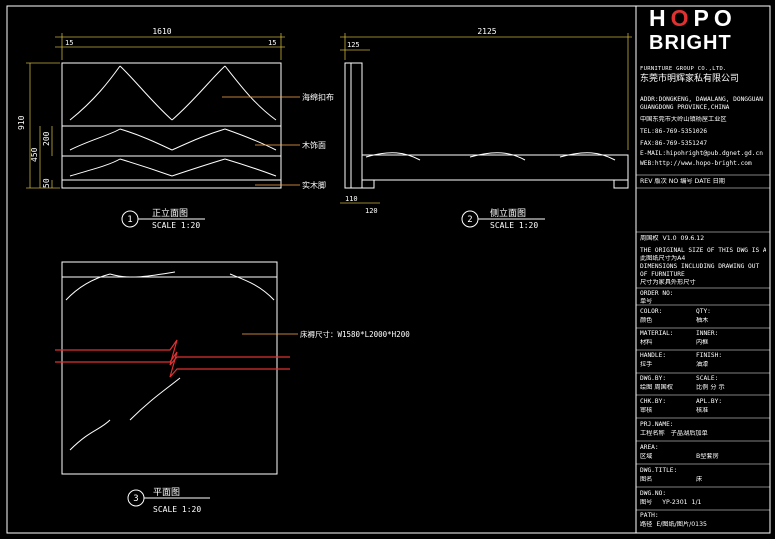 This screenshot has height=539, width=775. What do you see at coordinates (646, 479) in the screenshot?
I see `dwg-title-cn: 图名` at bounding box center [646, 479].